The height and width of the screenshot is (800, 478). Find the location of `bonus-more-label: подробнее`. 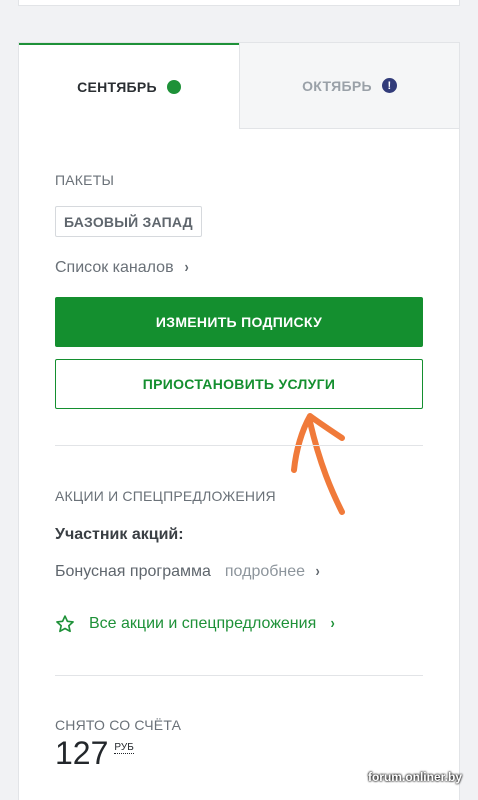

bonus-more-label: подробнее is located at coordinates (265, 571).